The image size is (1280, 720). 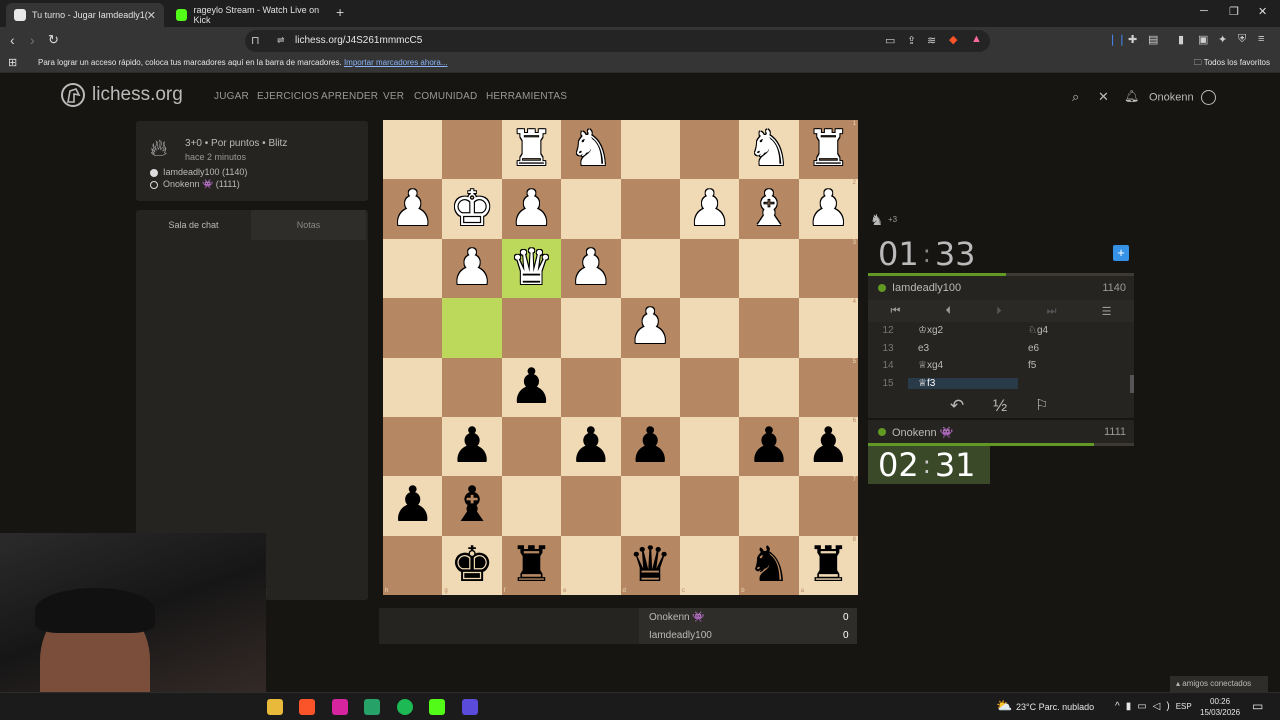 I want to click on username: Onokenn, so click(x=1182, y=97).